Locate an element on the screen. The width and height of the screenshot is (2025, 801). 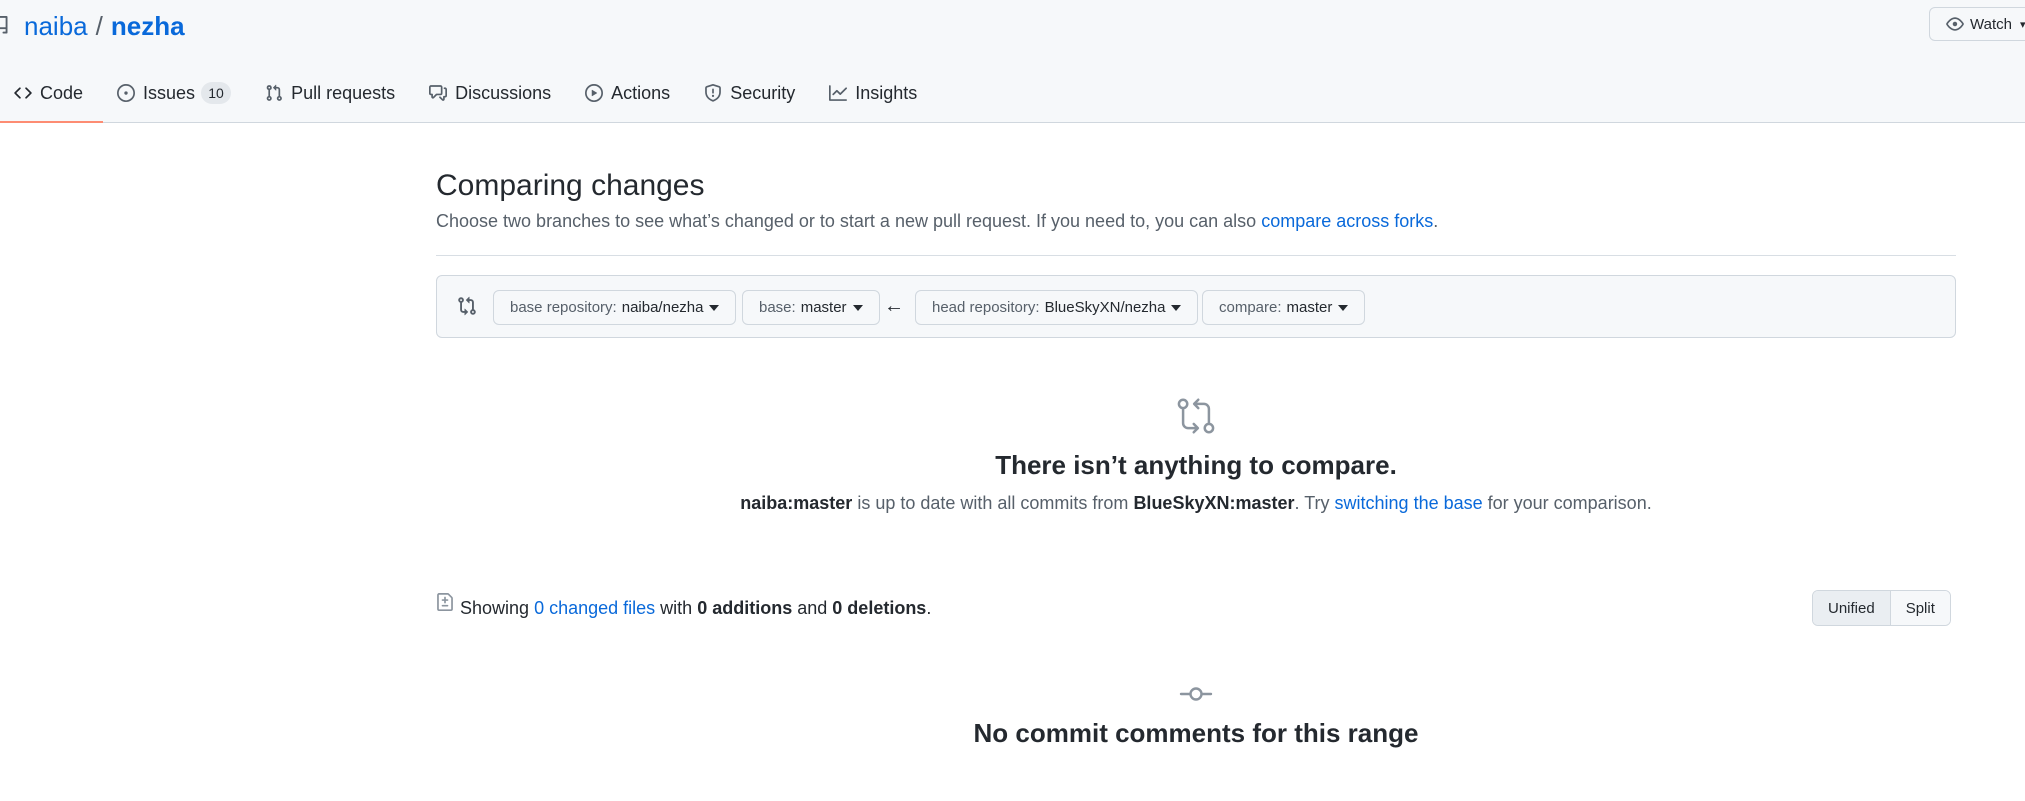
shield-icon is located at coordinates (713, 93).